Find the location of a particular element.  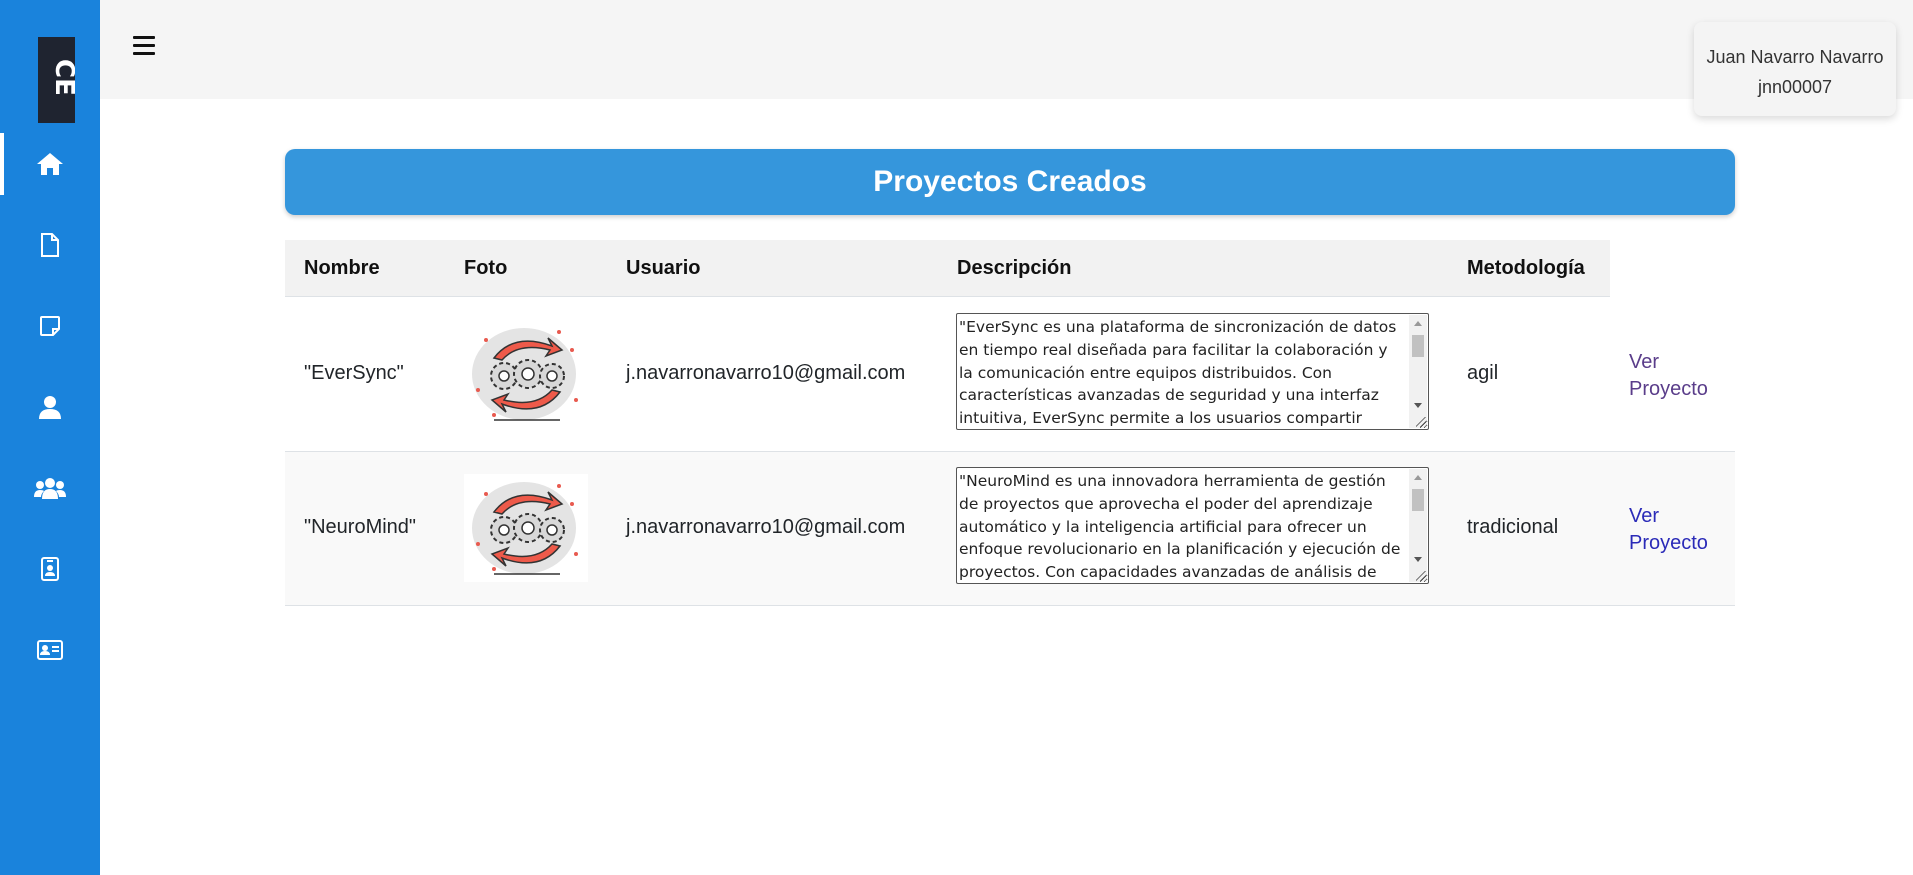

note-icon is located at coordinates (50, 326).